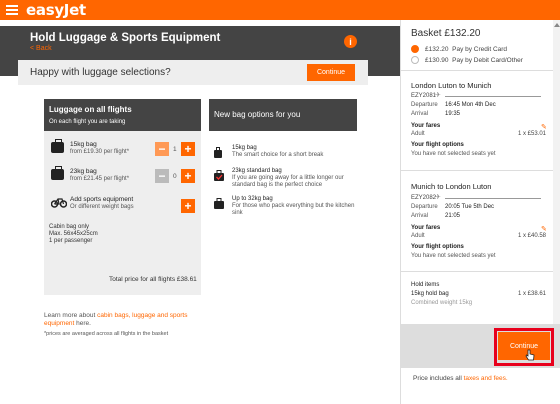 The image size is (560, 404). I want to click on brand-logo: easyJet, so click(56, 10).